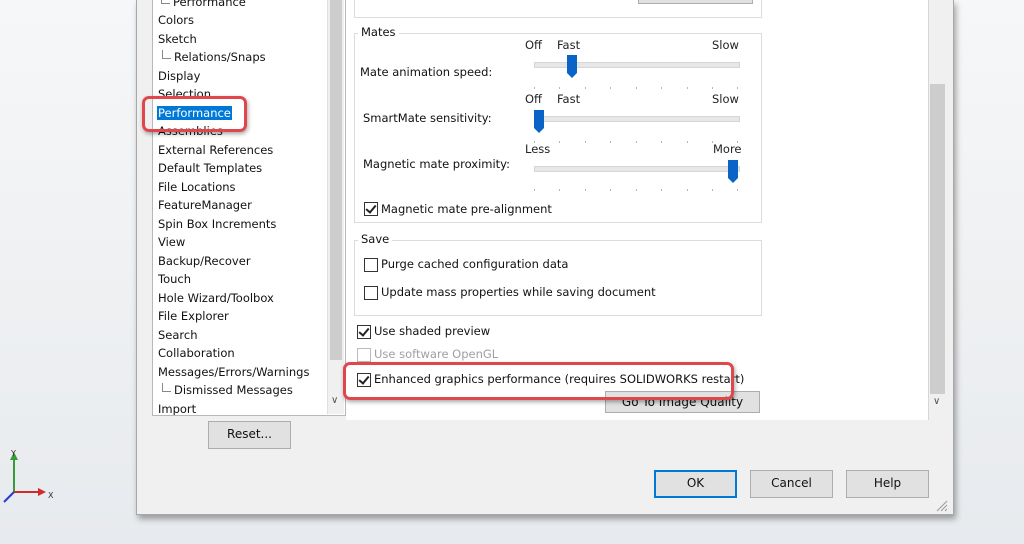 The width and height of the screenshot is (1024, 544). What do you see at coordinates (695, 484) in the screenshot?
I see `ok-button: OK` at bounding box center [695, 484].